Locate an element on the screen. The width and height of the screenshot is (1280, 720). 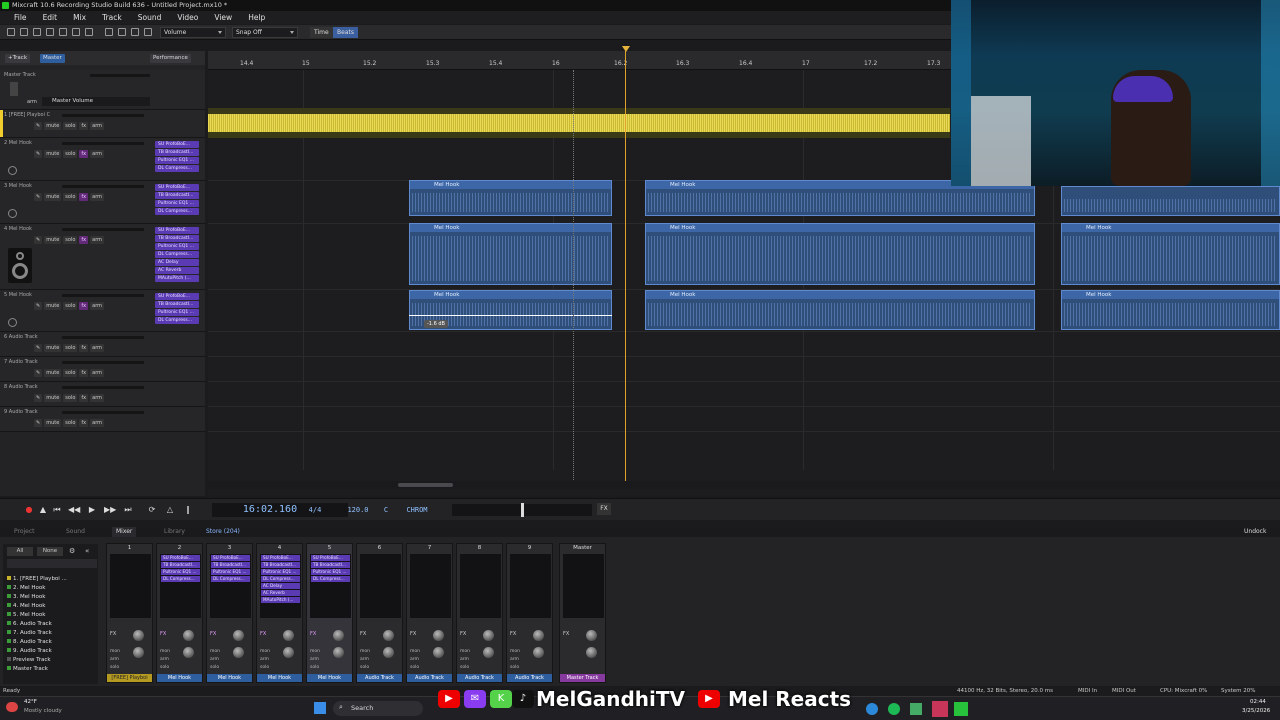
menu-video: Video is located at coordinates (187, 17).